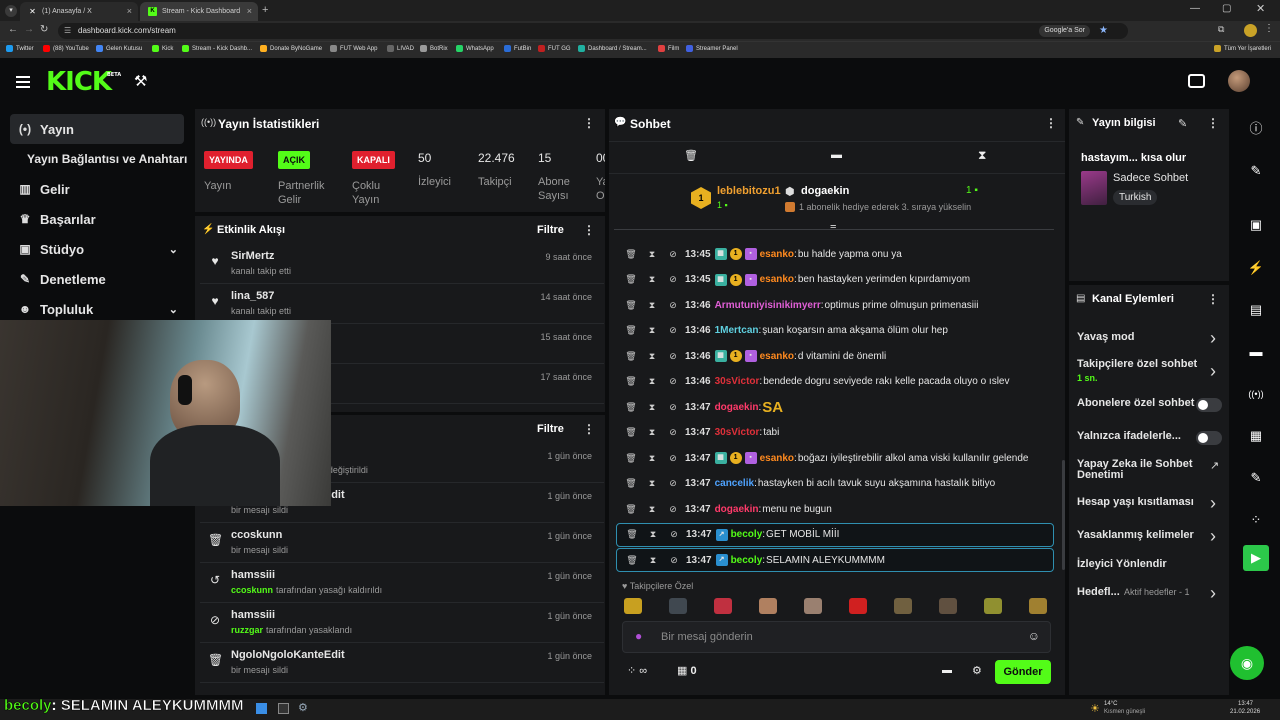 The image size is (1280, 720). What do you see at coordinates (97, 279) in the screenshot?
I see `sidebar-item-denetleme: ✎ Denetleme` at bounding box center [97, 279].